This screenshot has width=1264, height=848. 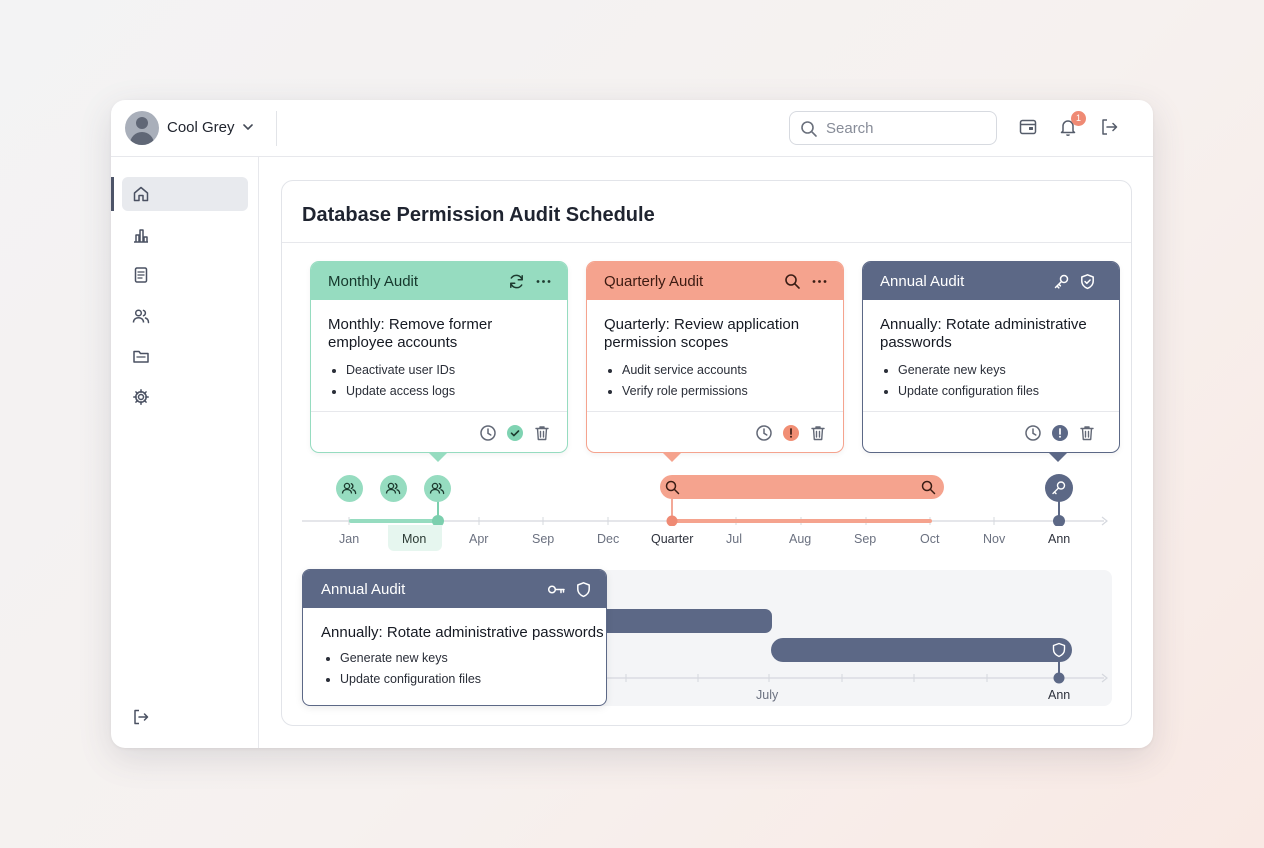 I want to click on tick-label: Aug, so click(x=800, y=539).